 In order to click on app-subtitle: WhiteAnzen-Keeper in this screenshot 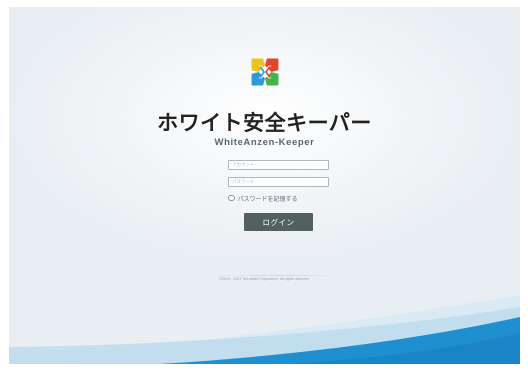, I will do `click(264, 142)`.